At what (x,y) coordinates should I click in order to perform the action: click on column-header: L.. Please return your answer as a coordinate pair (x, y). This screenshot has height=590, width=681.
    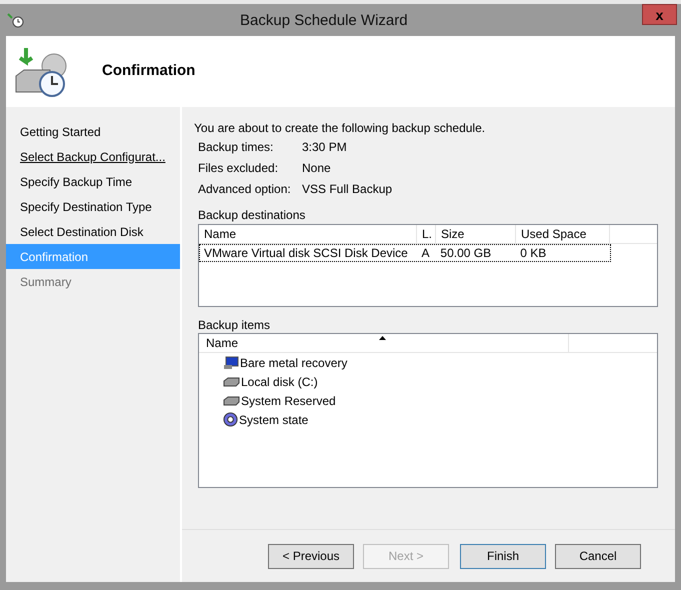
    Looking at the image, I should click on (426, 234).